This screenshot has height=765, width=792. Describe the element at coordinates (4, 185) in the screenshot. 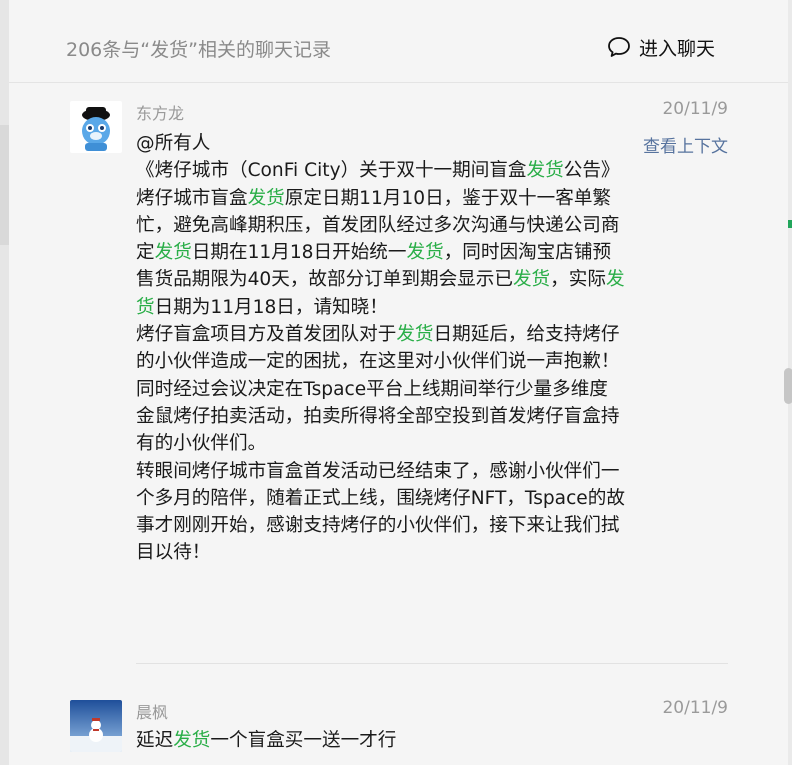

I see `left-edge-block` at that location.